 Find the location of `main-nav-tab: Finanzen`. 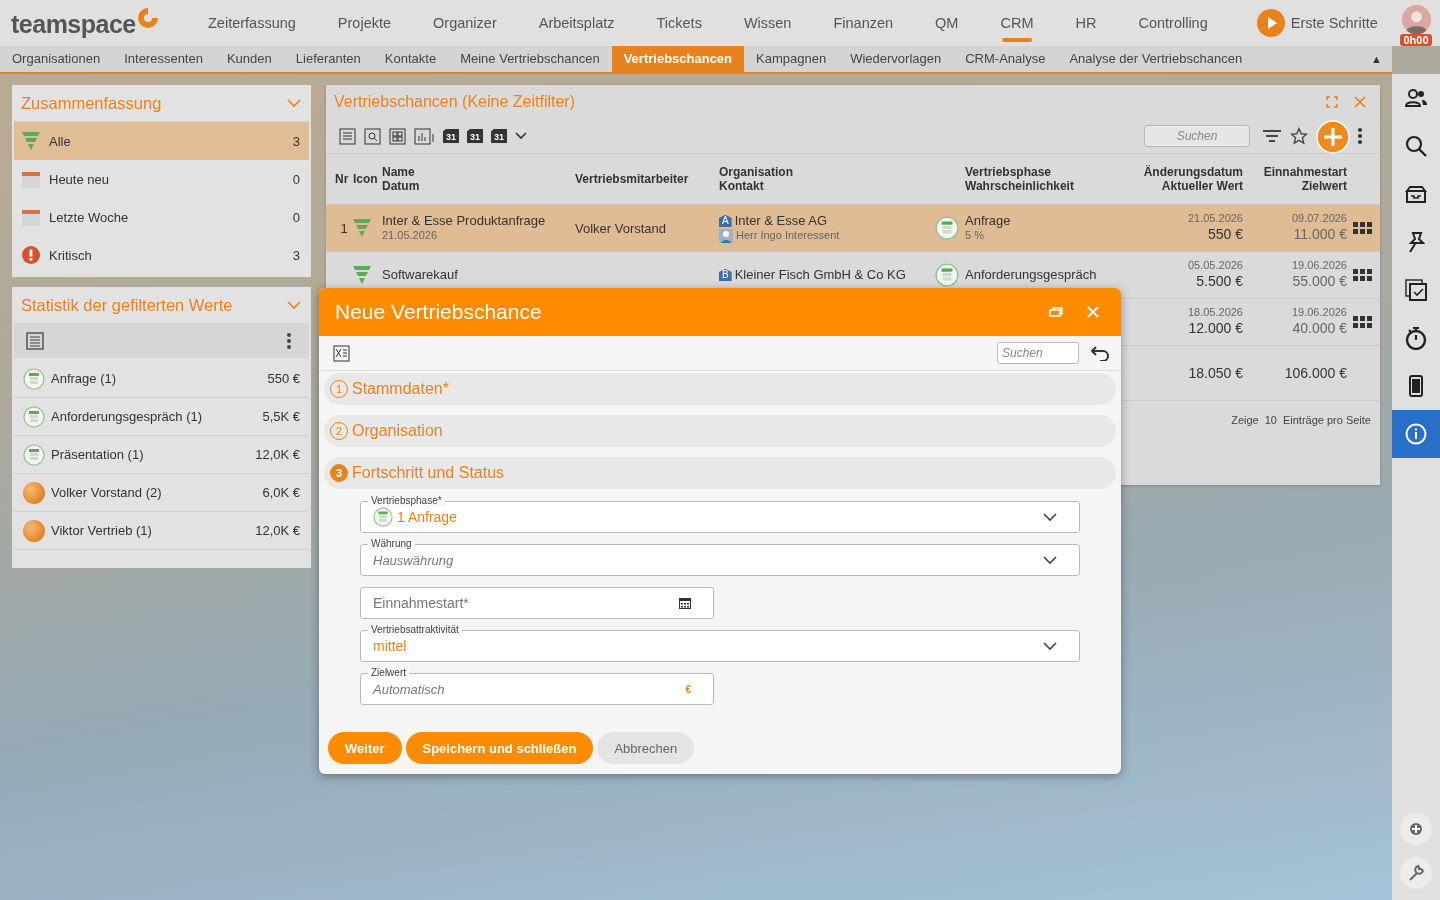

main-nav-tab: Finanzen is located at coordinates (863, 23).